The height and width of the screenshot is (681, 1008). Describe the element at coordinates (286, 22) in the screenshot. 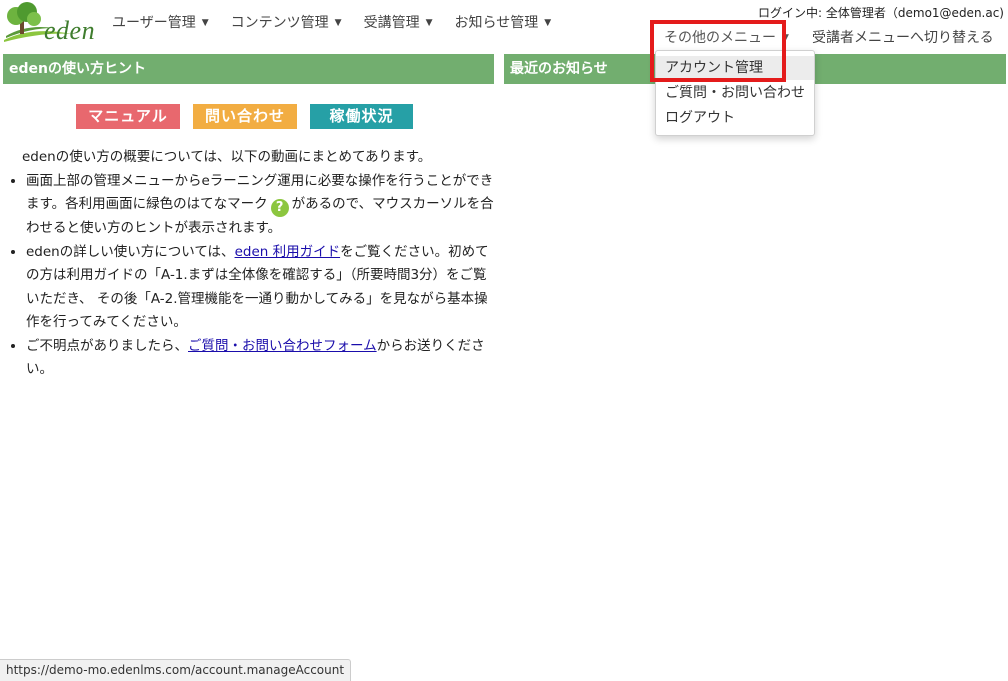

I see `nav-content-management: コンテンツ管理 ▼` at that location.